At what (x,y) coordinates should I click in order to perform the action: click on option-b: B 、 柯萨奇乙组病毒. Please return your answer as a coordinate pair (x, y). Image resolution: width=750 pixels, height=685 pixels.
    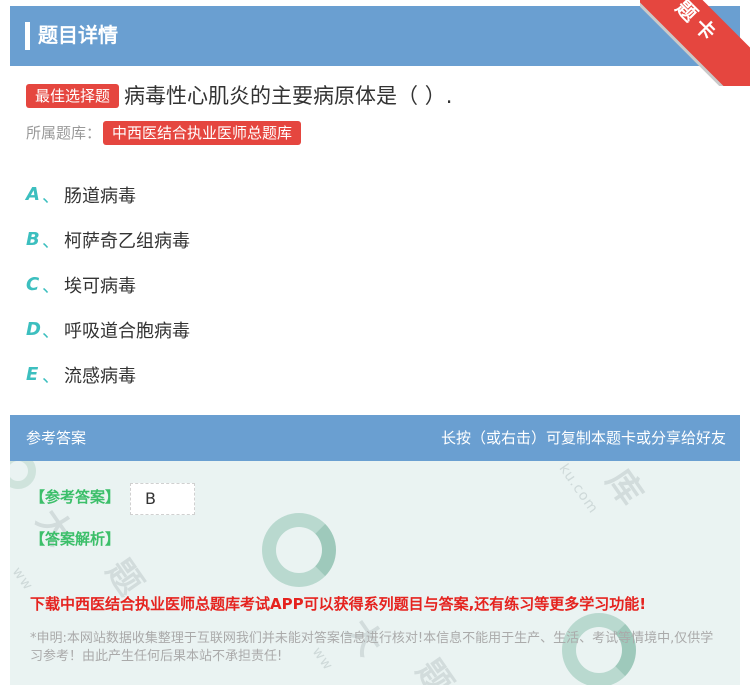
    Looking at the image, I should click on (376, 239).